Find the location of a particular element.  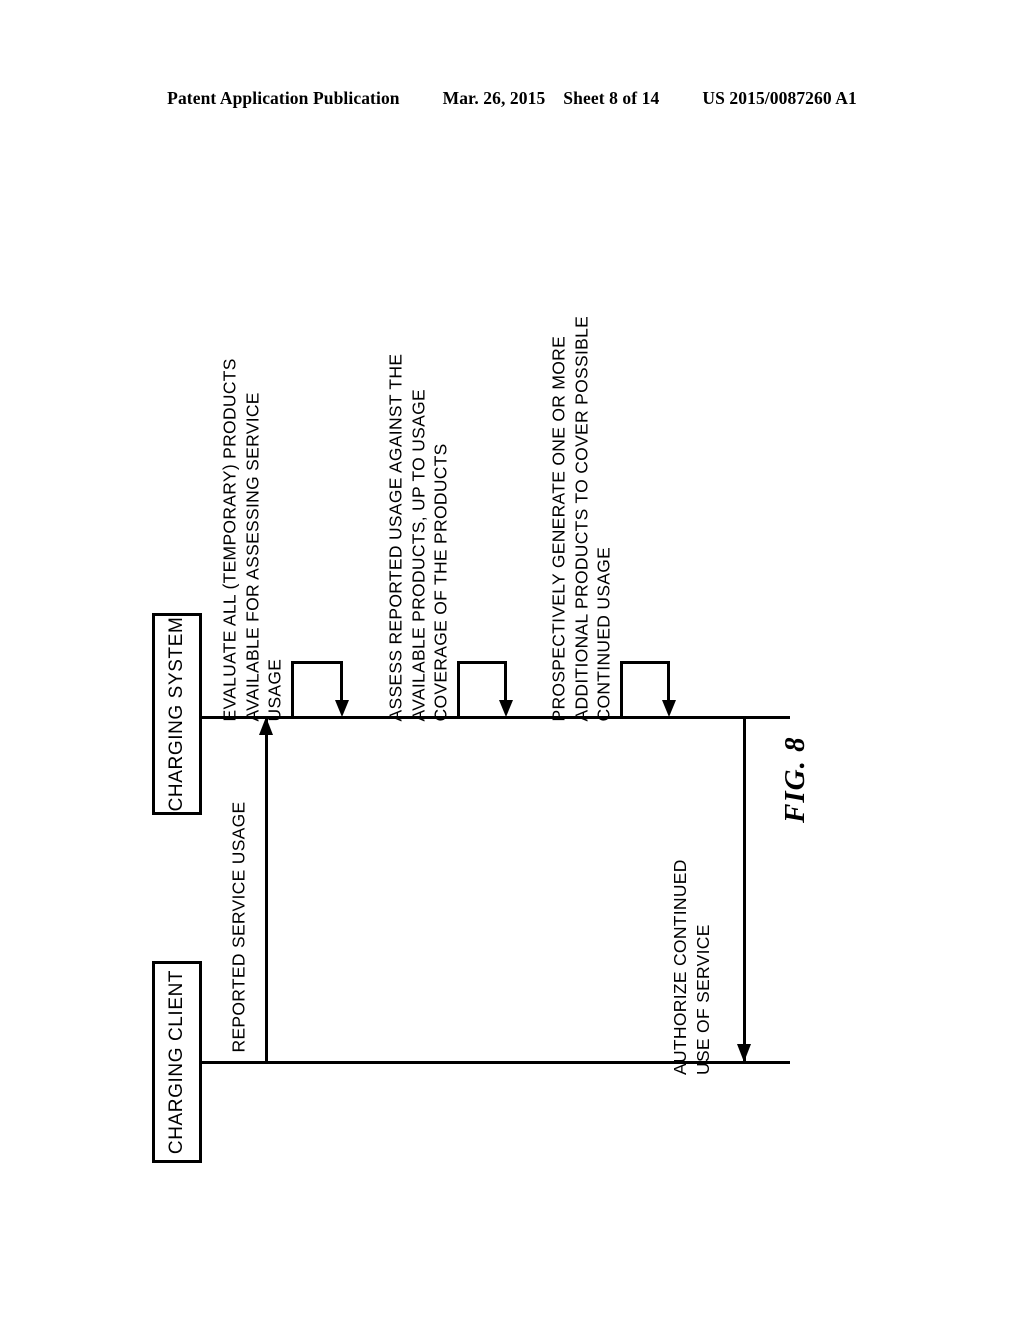

message-line-authorize-continued-use is located at coordinates (744, 889).